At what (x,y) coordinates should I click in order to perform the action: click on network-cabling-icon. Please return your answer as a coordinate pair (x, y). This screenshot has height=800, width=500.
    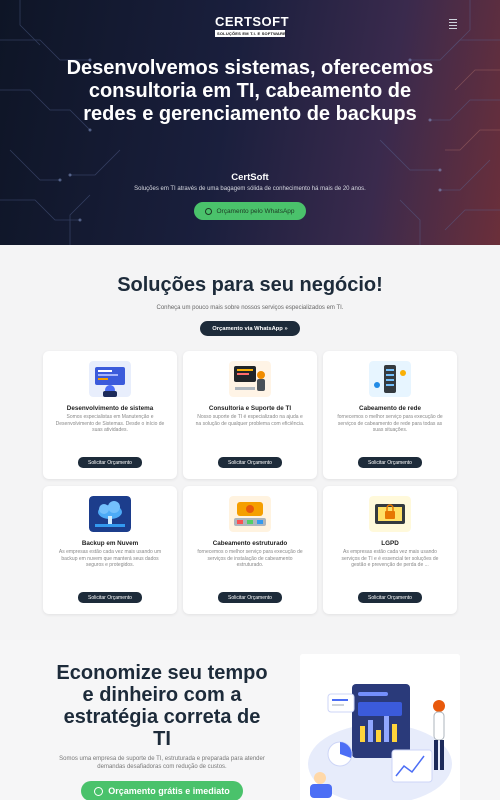
    Looking at the image, I should click on (390, 379).